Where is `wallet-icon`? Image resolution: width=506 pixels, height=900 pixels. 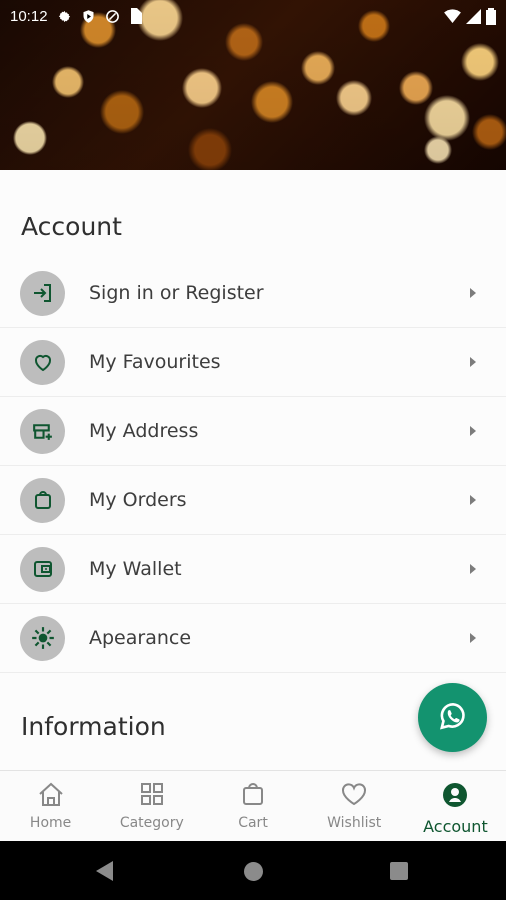
wallet-icon is located at coordinates (42, 569).